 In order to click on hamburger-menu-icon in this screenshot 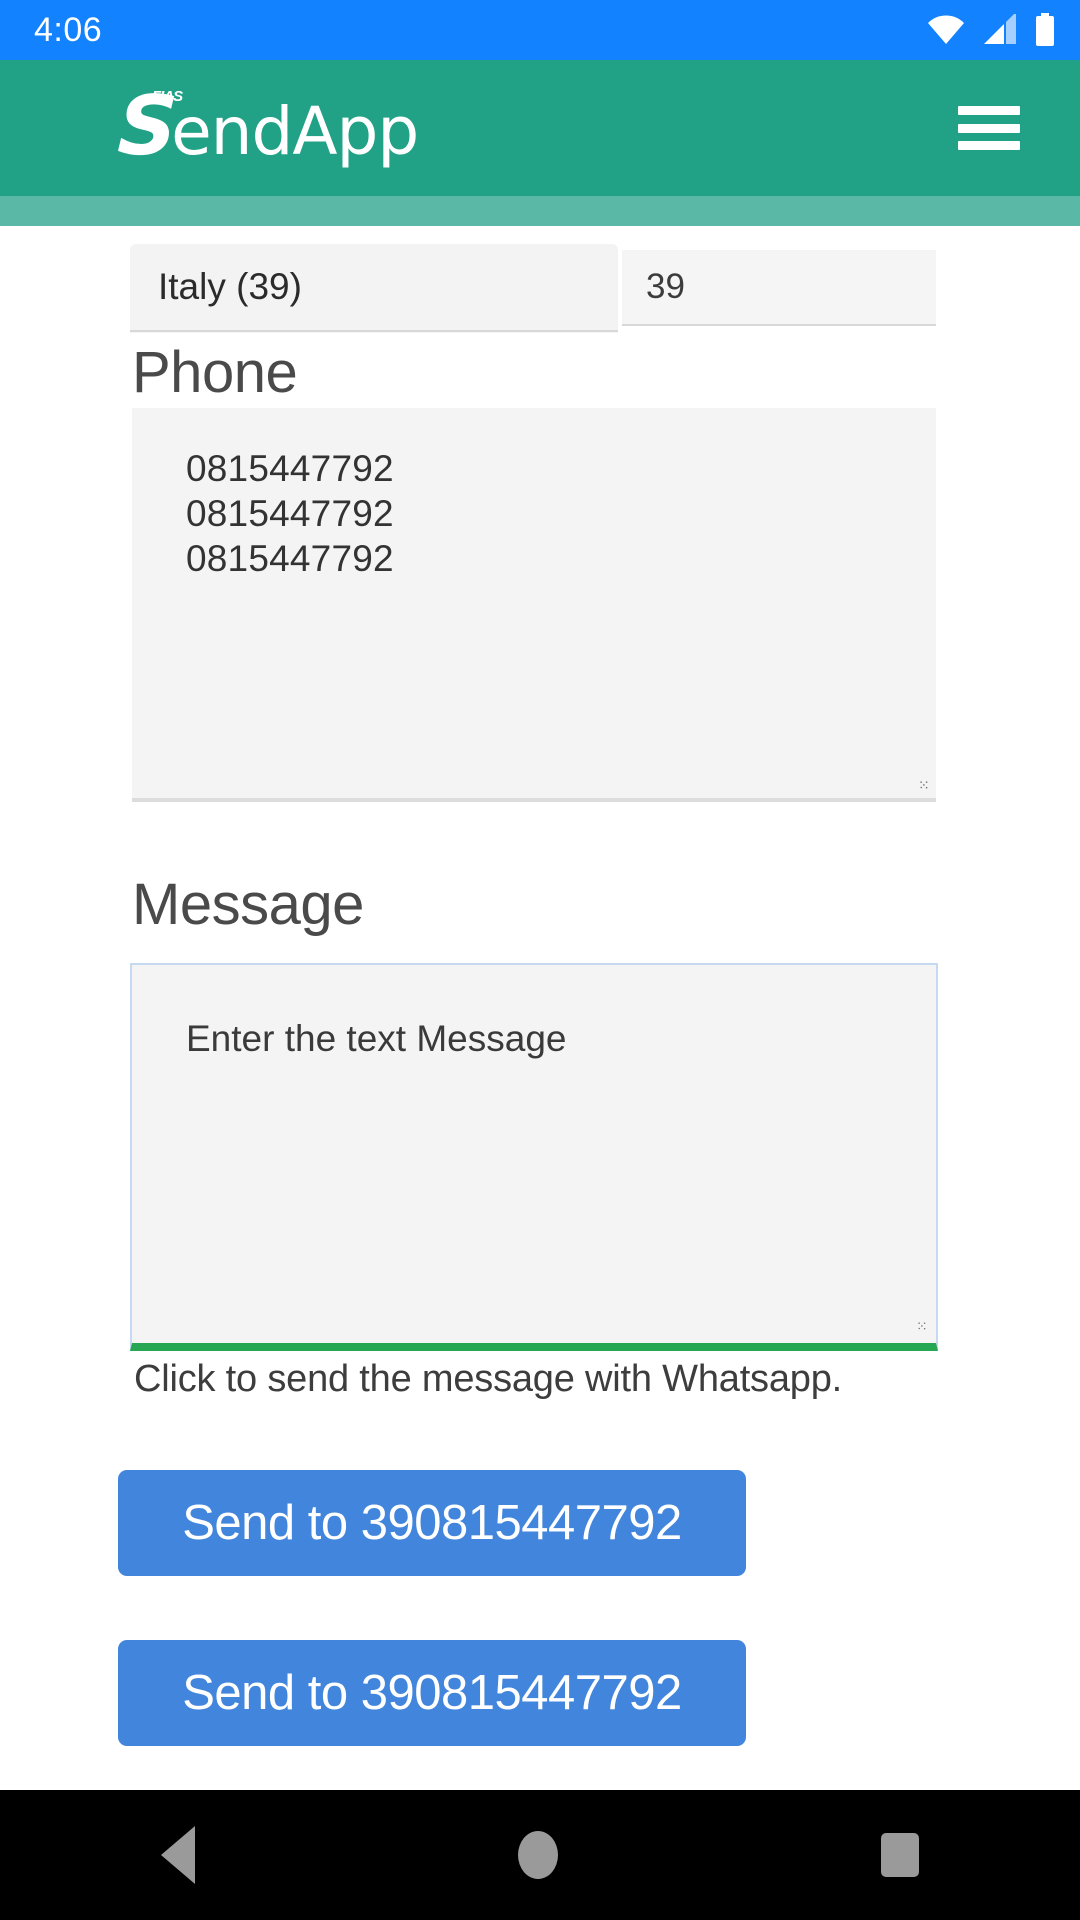, I will do `click(989, 128)`.